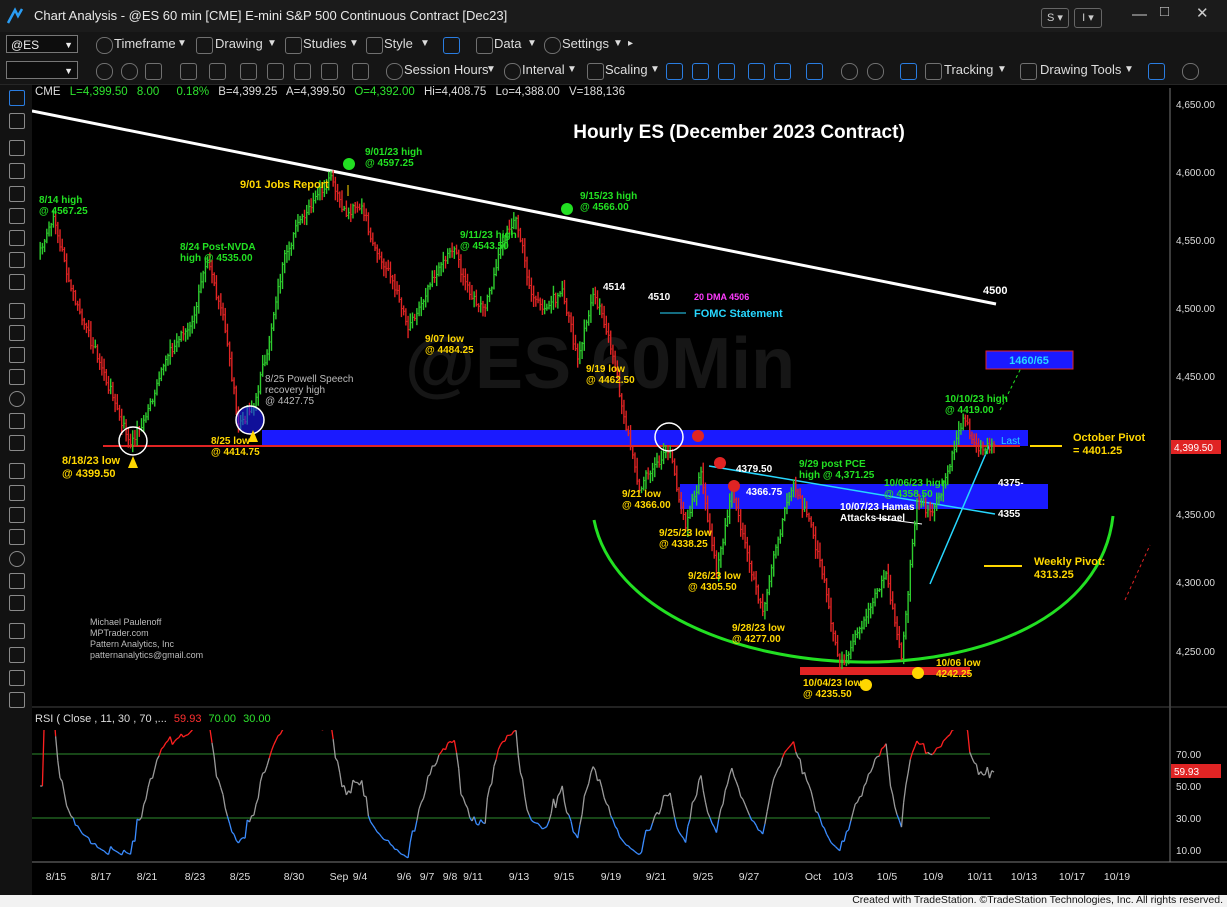 Image resolution: width=1227 pixels, height=907 pixels. What do you see at coordinates (674, 71) in the screenshot?
I see `bar-chart-icon` at bounding box center [674, 71].